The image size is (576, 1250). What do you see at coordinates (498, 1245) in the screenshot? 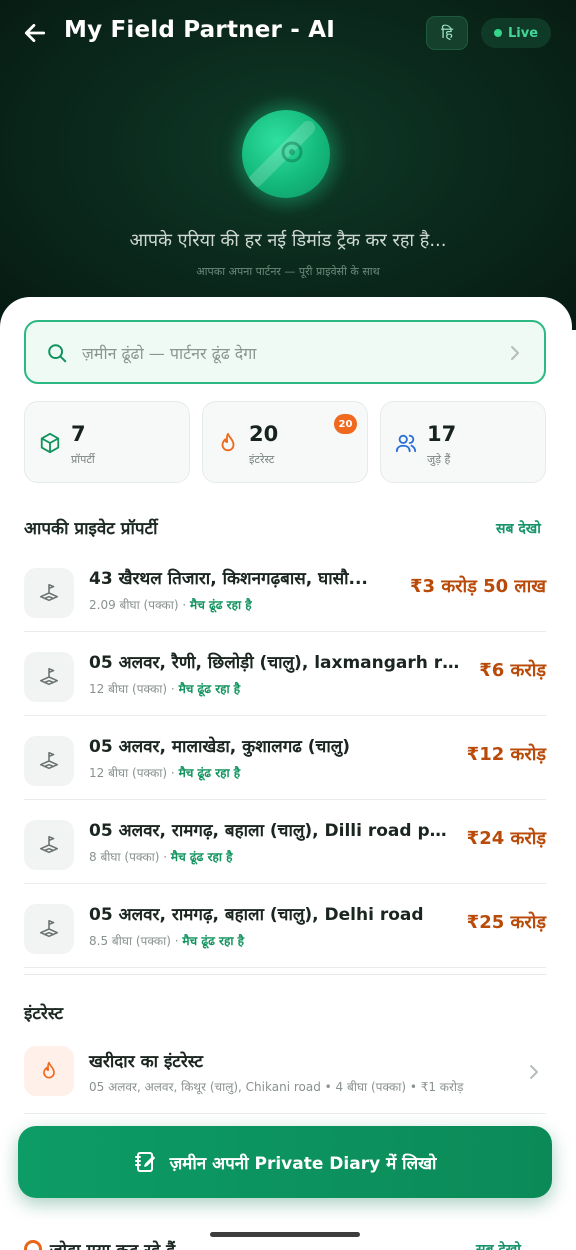
I see `see-all-next-link: सब देखो` at bounding box center [498, 1245].